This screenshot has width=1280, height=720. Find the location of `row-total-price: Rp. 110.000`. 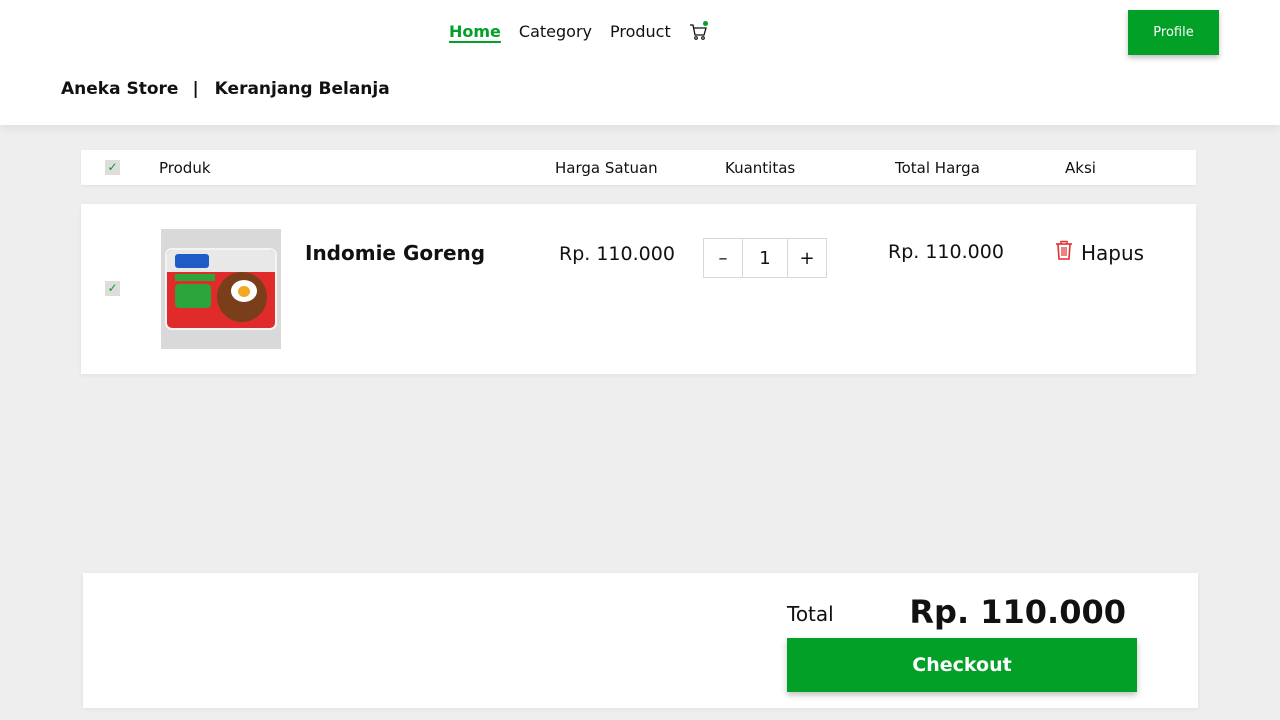

row-total-price: Rp. 110.000 is located at coordinates (946, 252).